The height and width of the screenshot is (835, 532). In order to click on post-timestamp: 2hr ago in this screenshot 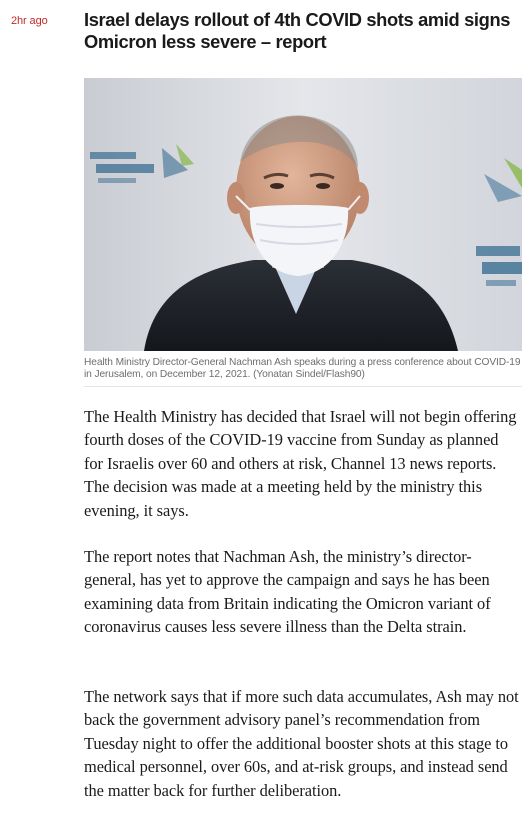, I will do `click(29, 21)`.